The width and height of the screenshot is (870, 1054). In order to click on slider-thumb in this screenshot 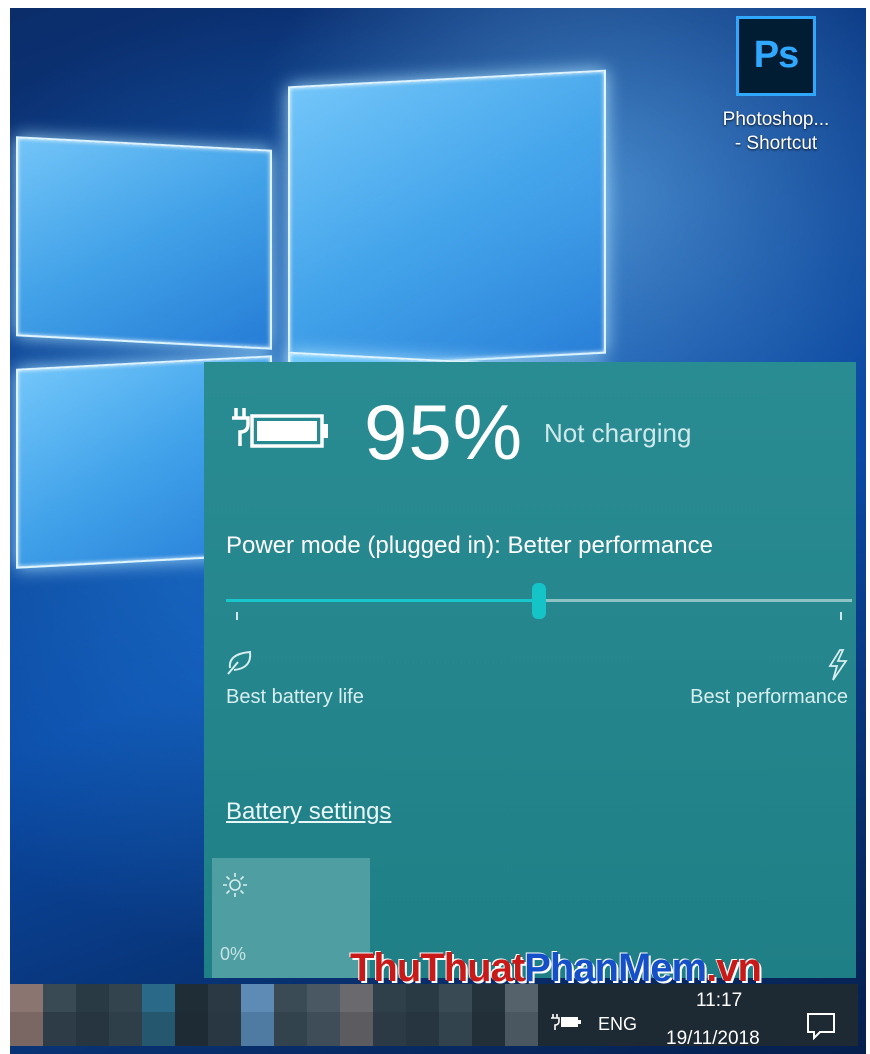, I will do `click(539, 601)`.